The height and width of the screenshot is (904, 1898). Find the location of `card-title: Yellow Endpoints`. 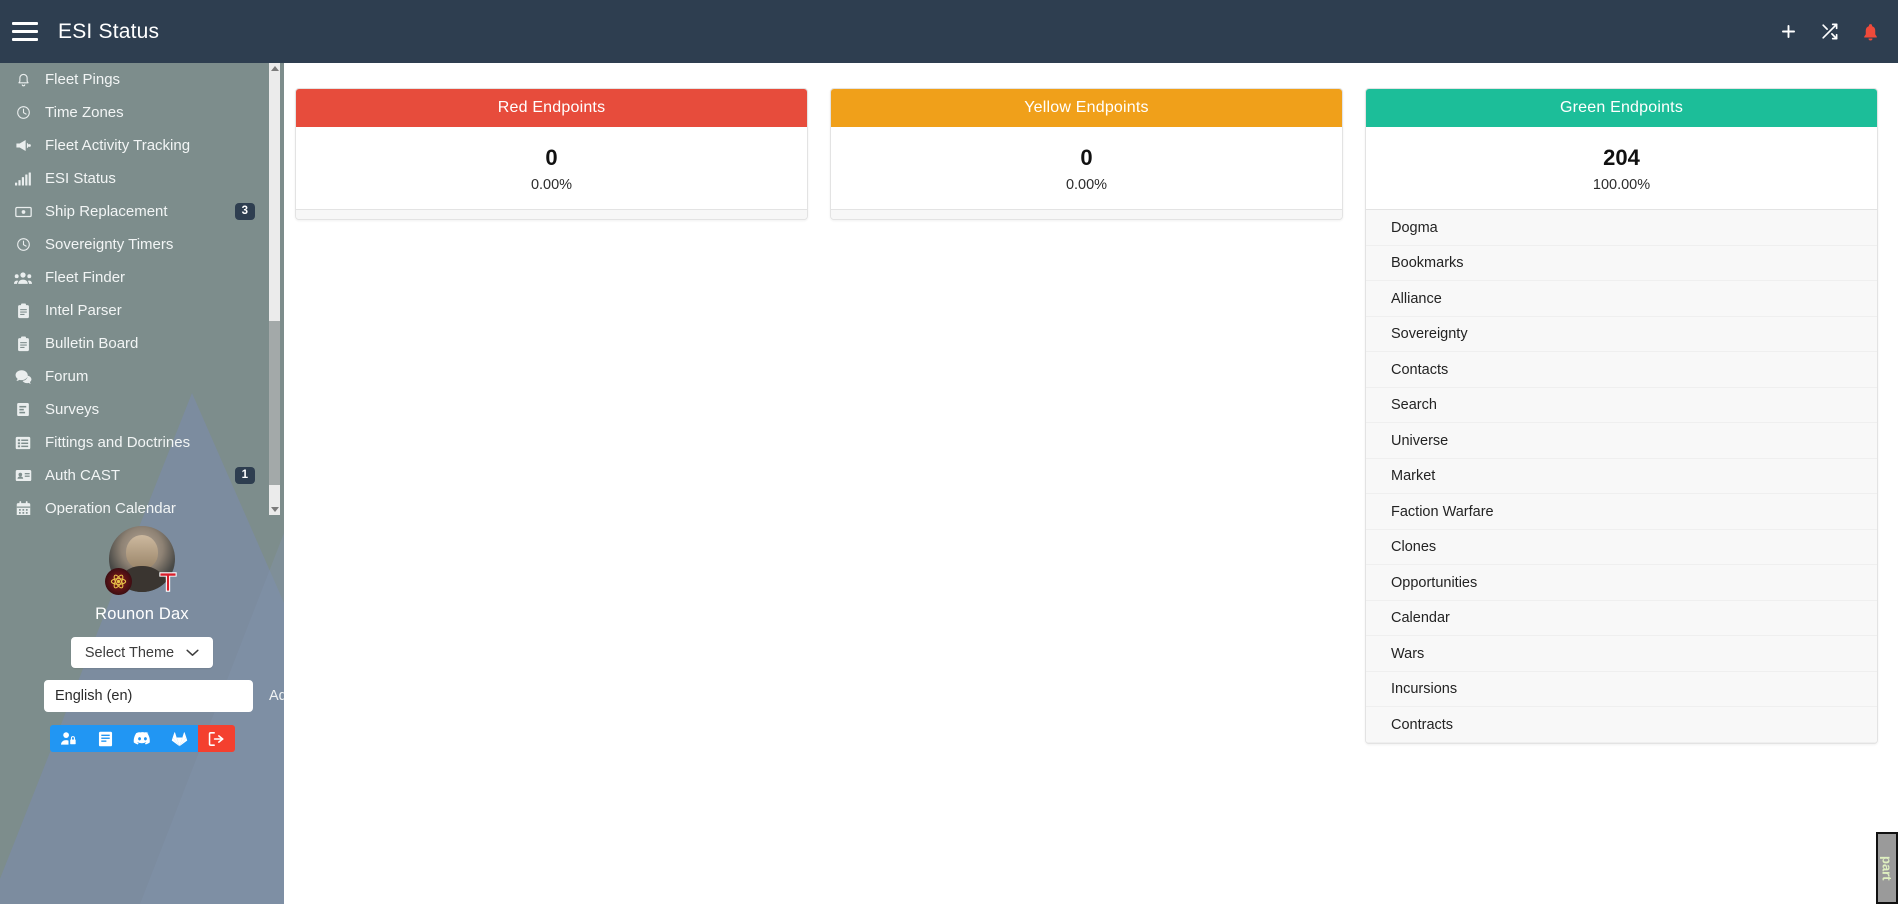

card-title: Yellow Endpoints is located at coordinates (1086, 107).